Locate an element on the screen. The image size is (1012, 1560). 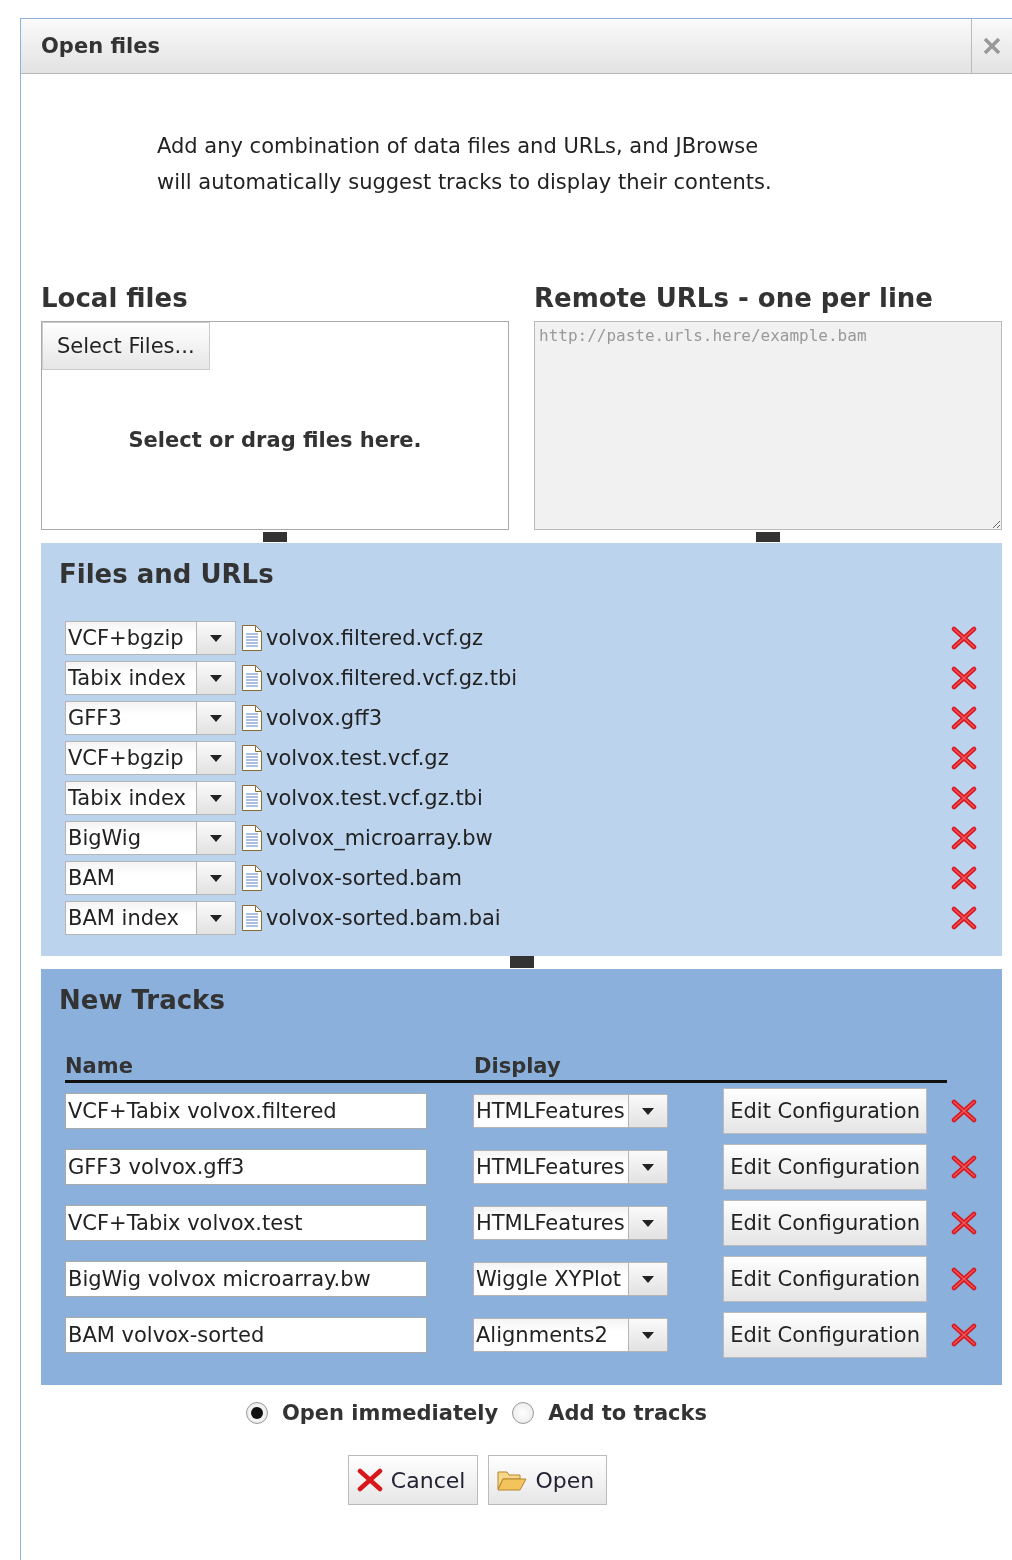
file-name: volvox.filtered.vcf.gz.tbi is located at coordinates (392, 678).